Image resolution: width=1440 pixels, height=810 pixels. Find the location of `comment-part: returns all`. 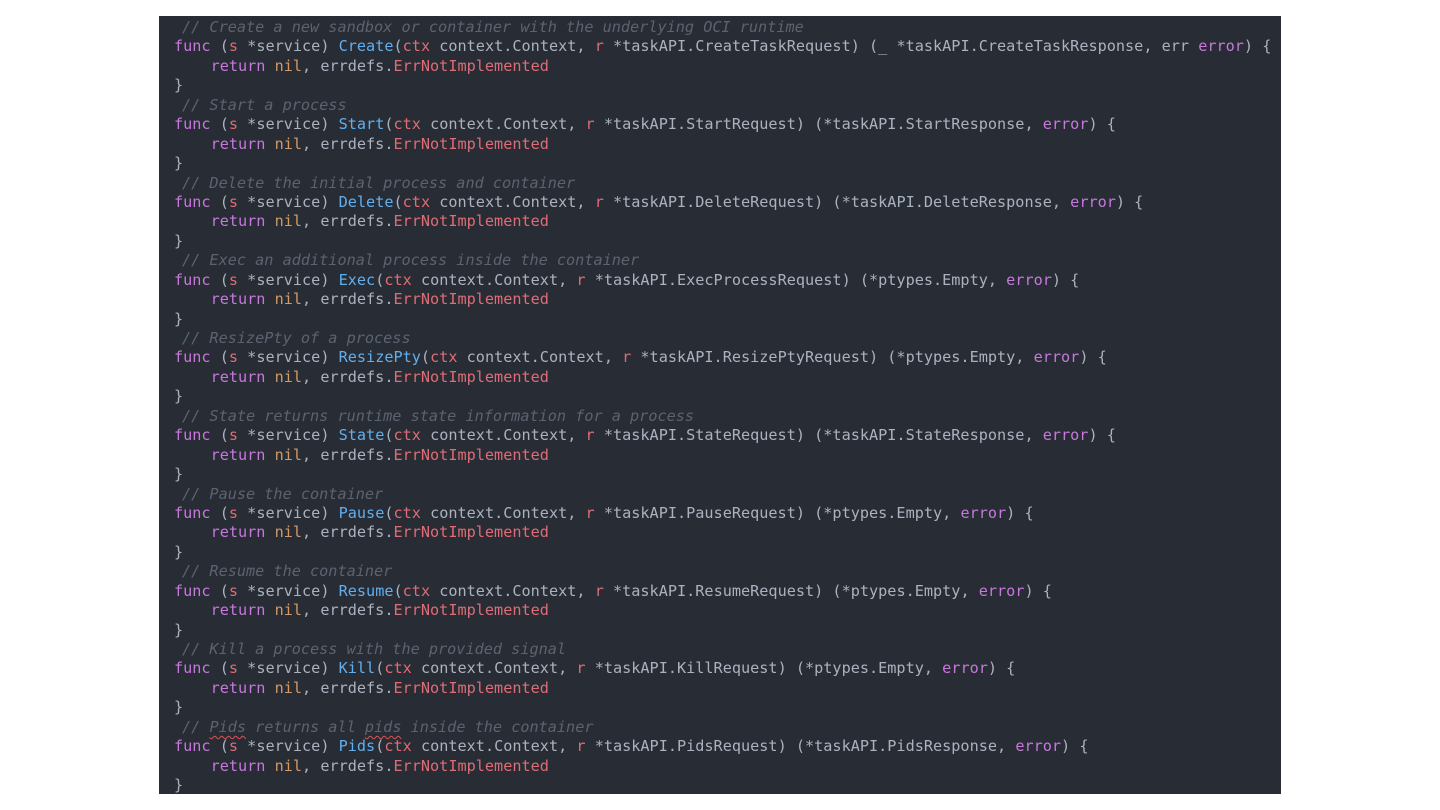

comment-part: returns all is located at coordinates (305, 726).